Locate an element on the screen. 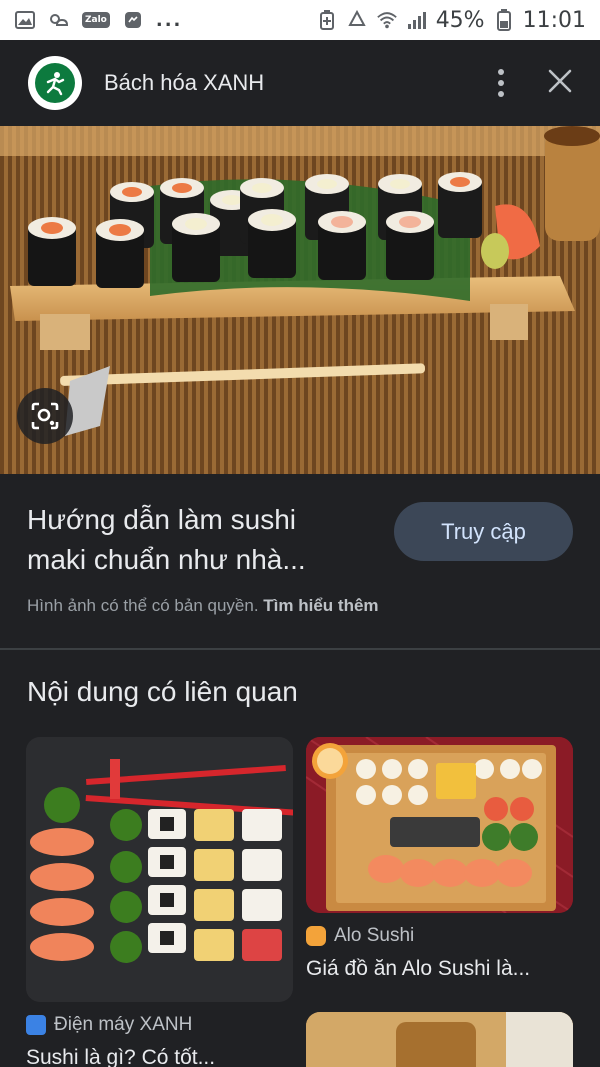 The width and height of the screenshot is (600, 1067). status-bar: Zalo ... 45% 11:01 is located at coordinates (300, 20).